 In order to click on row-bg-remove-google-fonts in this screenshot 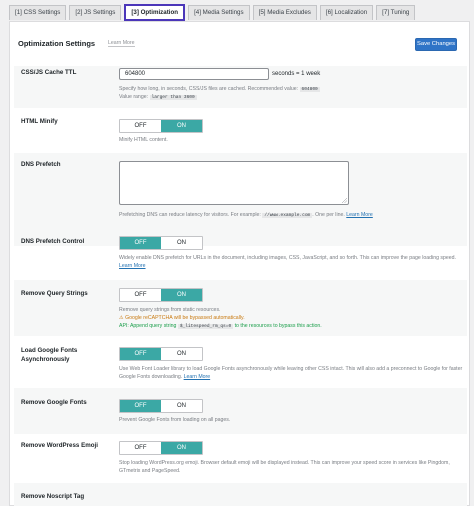, I will do `click(240, 411)`.